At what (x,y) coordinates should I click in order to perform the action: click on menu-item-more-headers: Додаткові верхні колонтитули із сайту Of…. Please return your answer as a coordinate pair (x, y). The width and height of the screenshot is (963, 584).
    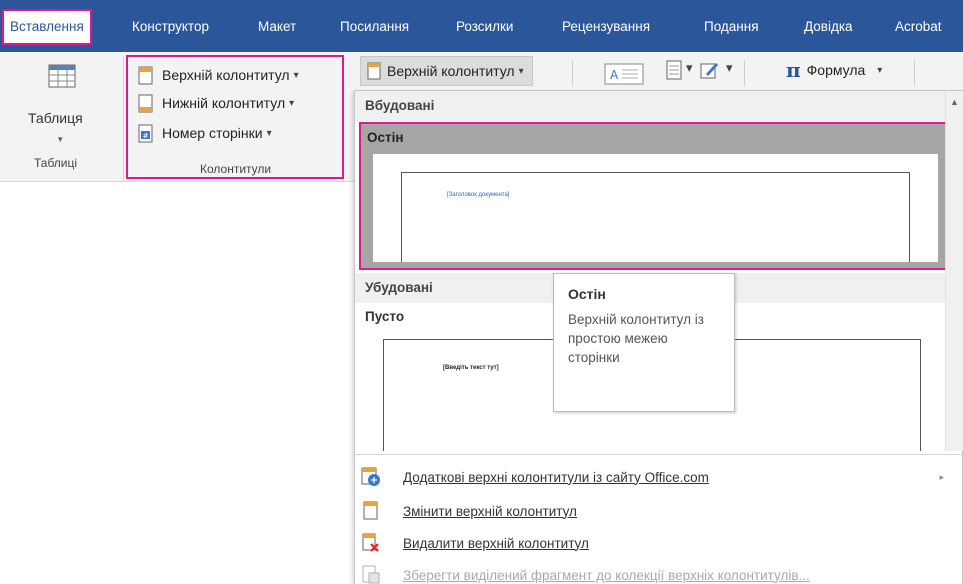
    Looking at the image, I should click on (658, 477).